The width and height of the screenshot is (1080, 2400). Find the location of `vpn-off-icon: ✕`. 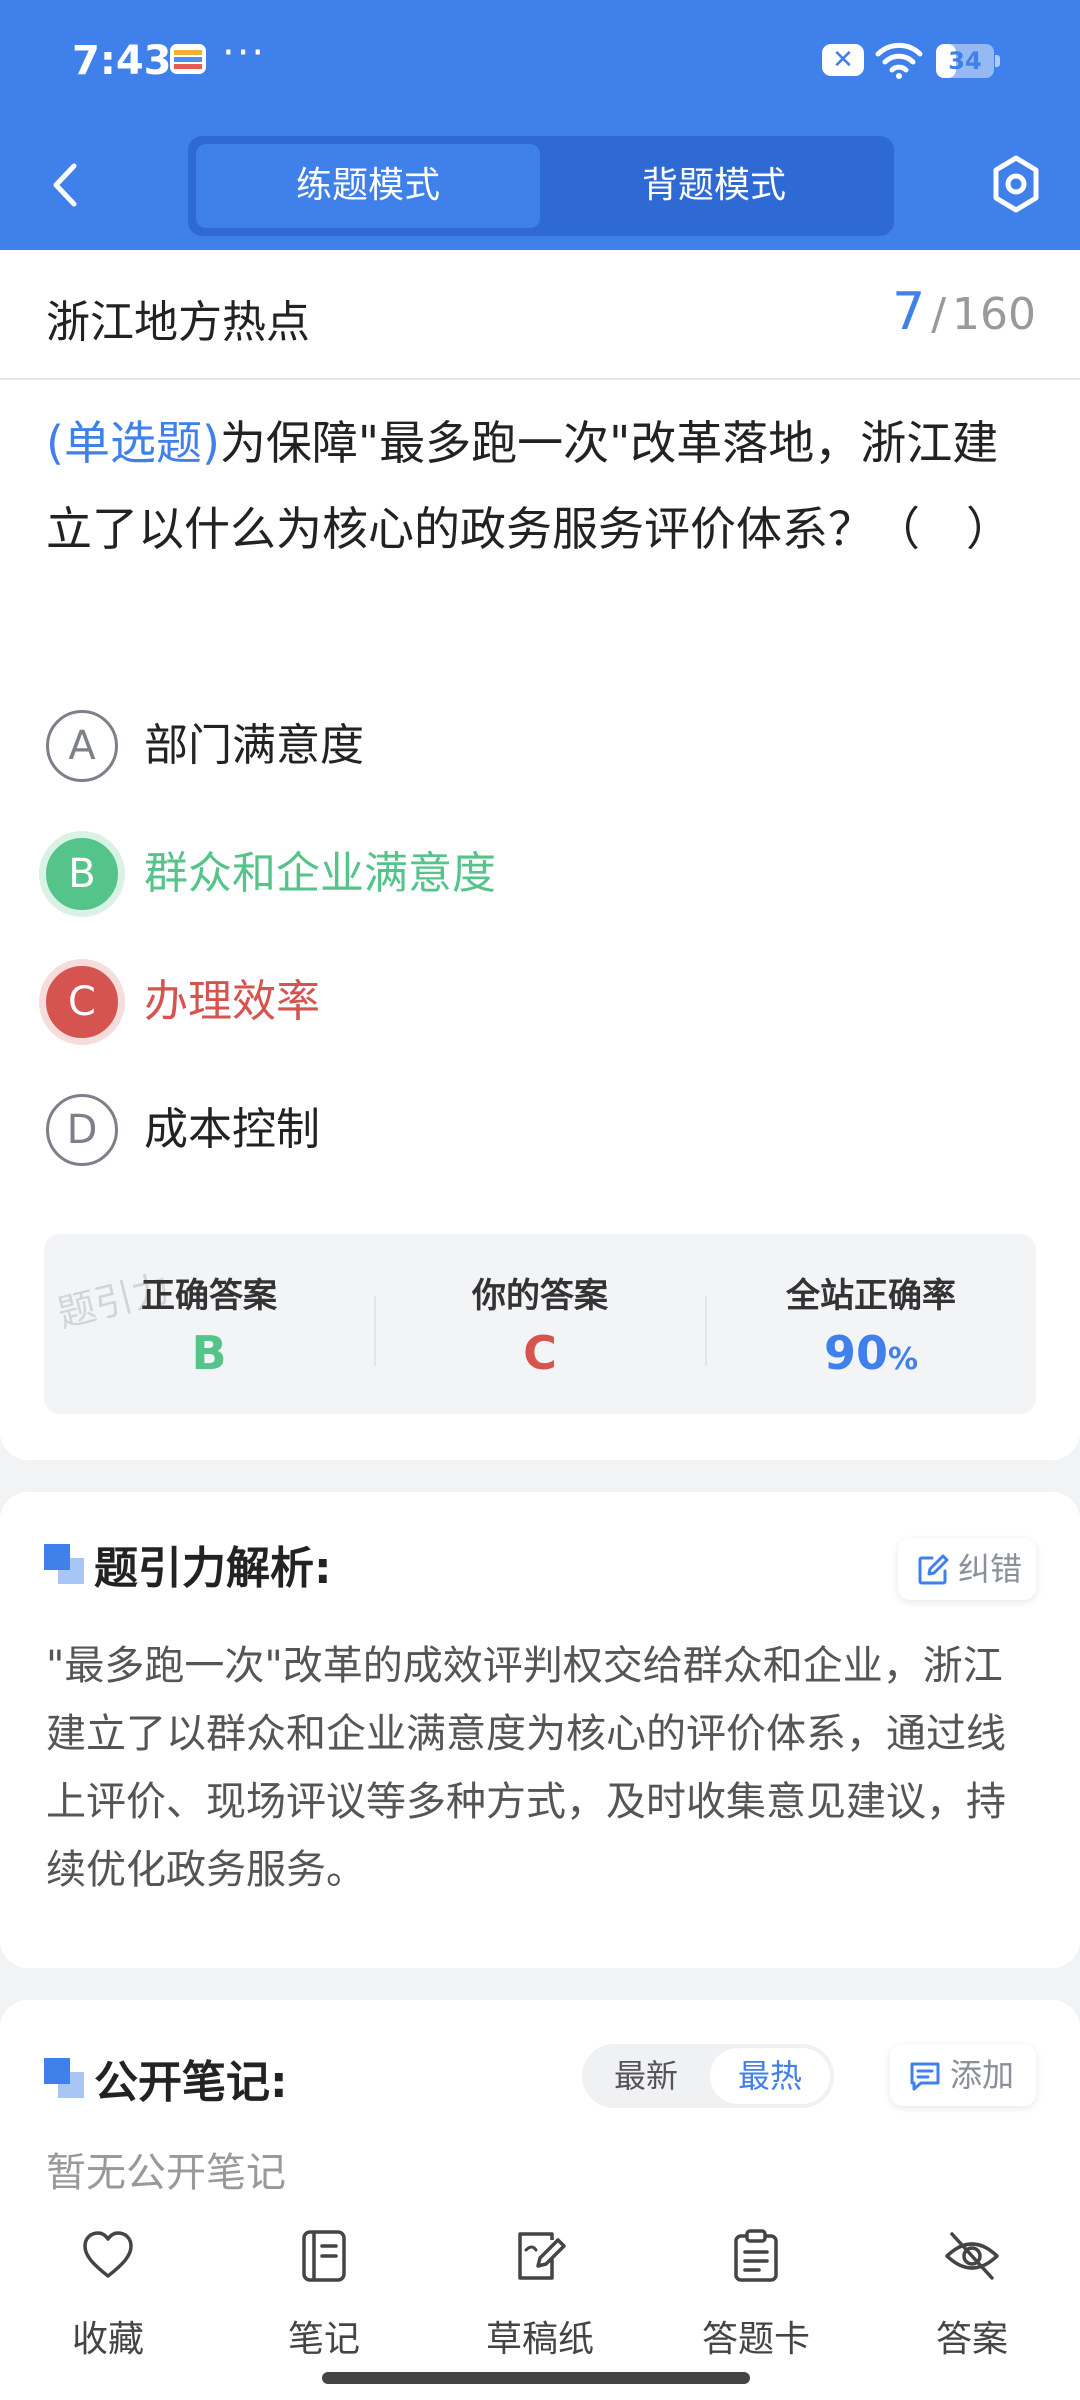

vpn-off-icon: ✕ is located at coordinates (843, 60).